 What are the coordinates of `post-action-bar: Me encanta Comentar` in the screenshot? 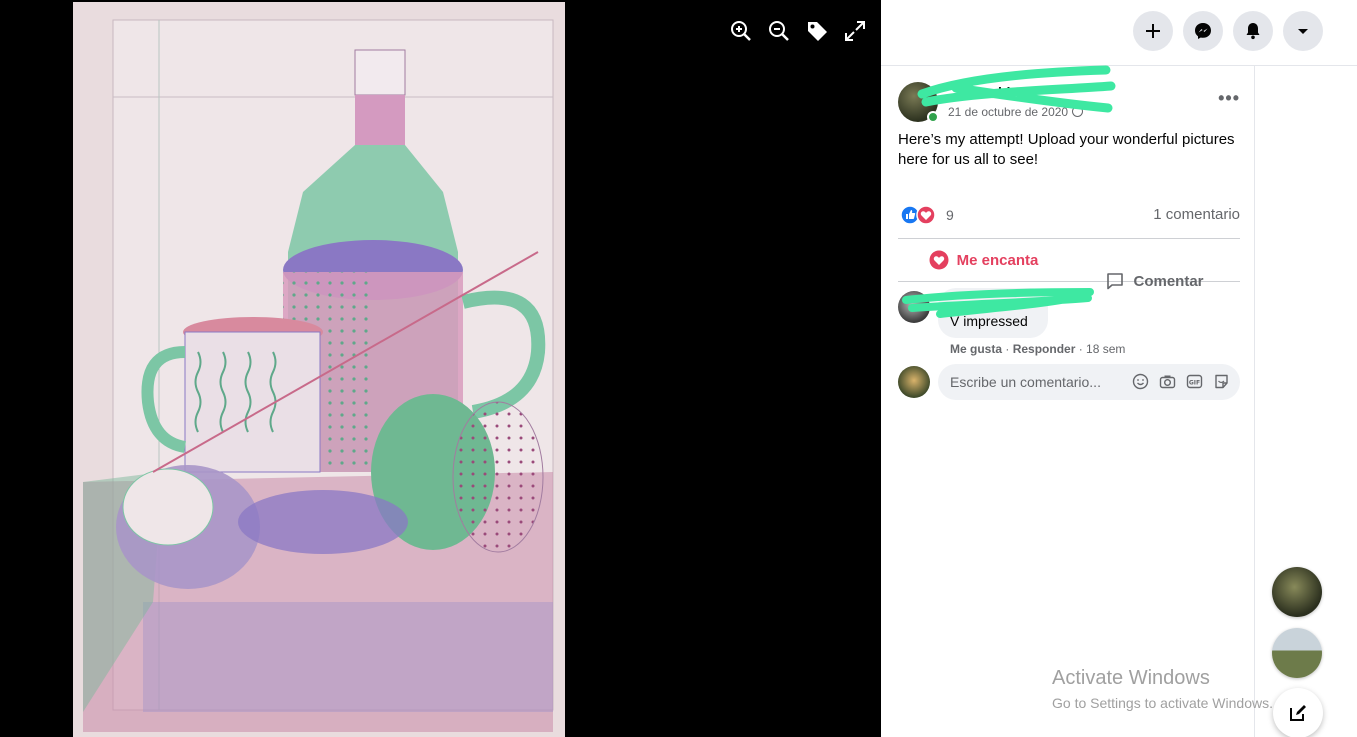 It's located at (1069, 264).